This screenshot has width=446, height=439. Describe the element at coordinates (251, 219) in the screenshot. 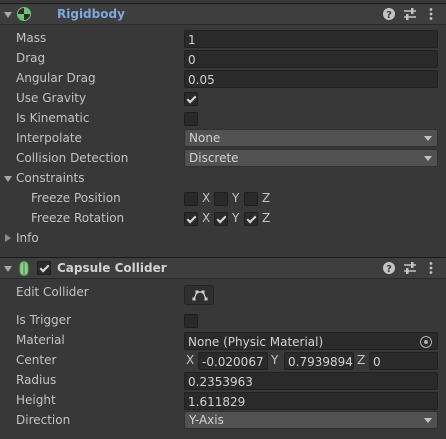

I see `freeze-rotation-z-checkbox` at that location.